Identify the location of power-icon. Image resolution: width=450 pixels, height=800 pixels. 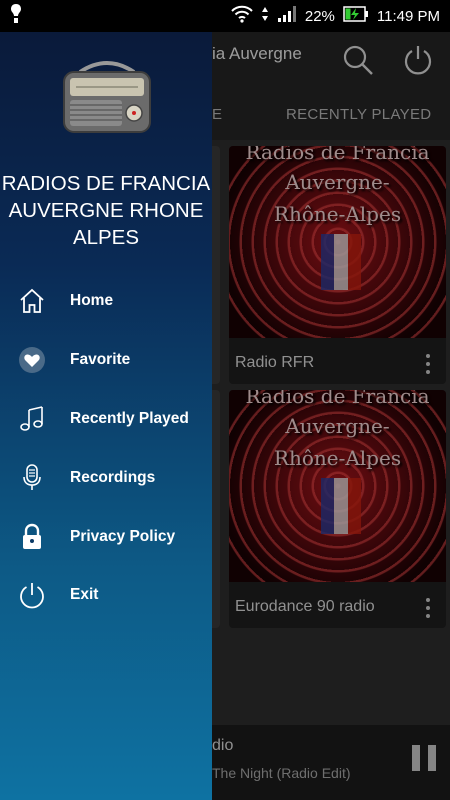
(32, 595).